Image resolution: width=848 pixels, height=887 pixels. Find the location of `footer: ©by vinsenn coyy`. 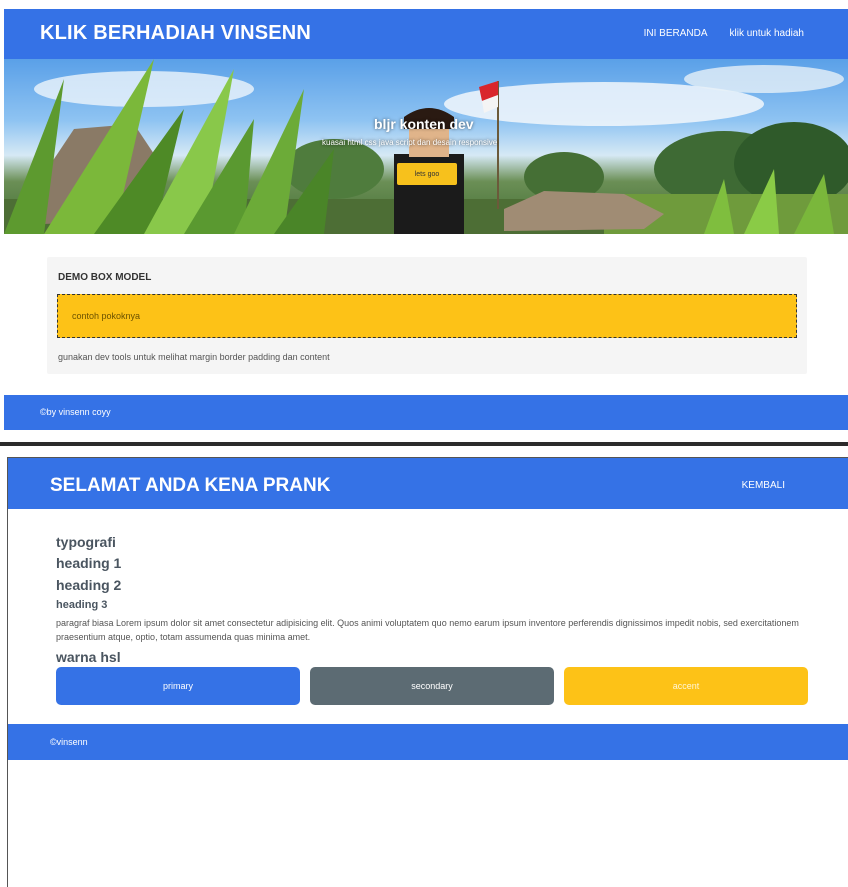

footer: ©by vinsenn coyy is located at coordinates (426, 412).